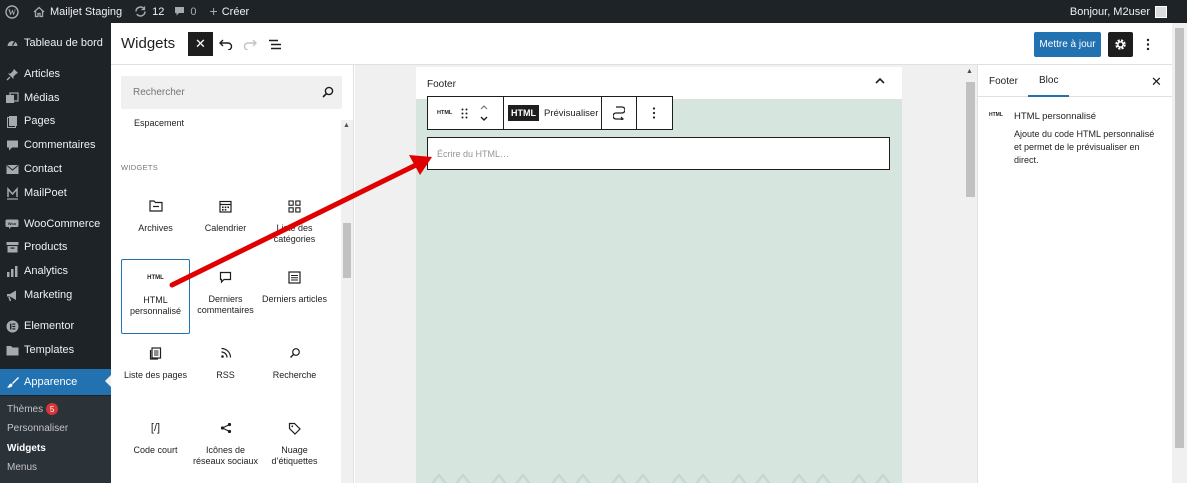  I want to click on block-item-latest-posts: Derniers articles, so click(294, 296).